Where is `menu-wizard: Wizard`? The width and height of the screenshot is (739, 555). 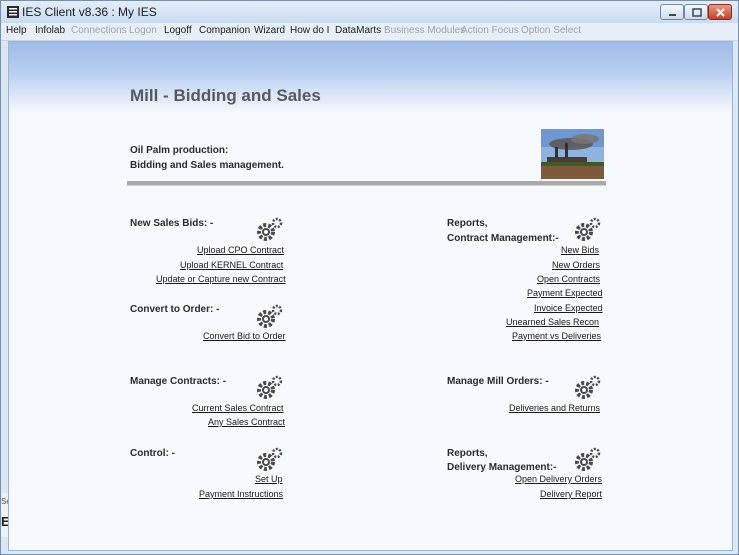
menu-wizard: Wizard is located at coordinates (269, 30).